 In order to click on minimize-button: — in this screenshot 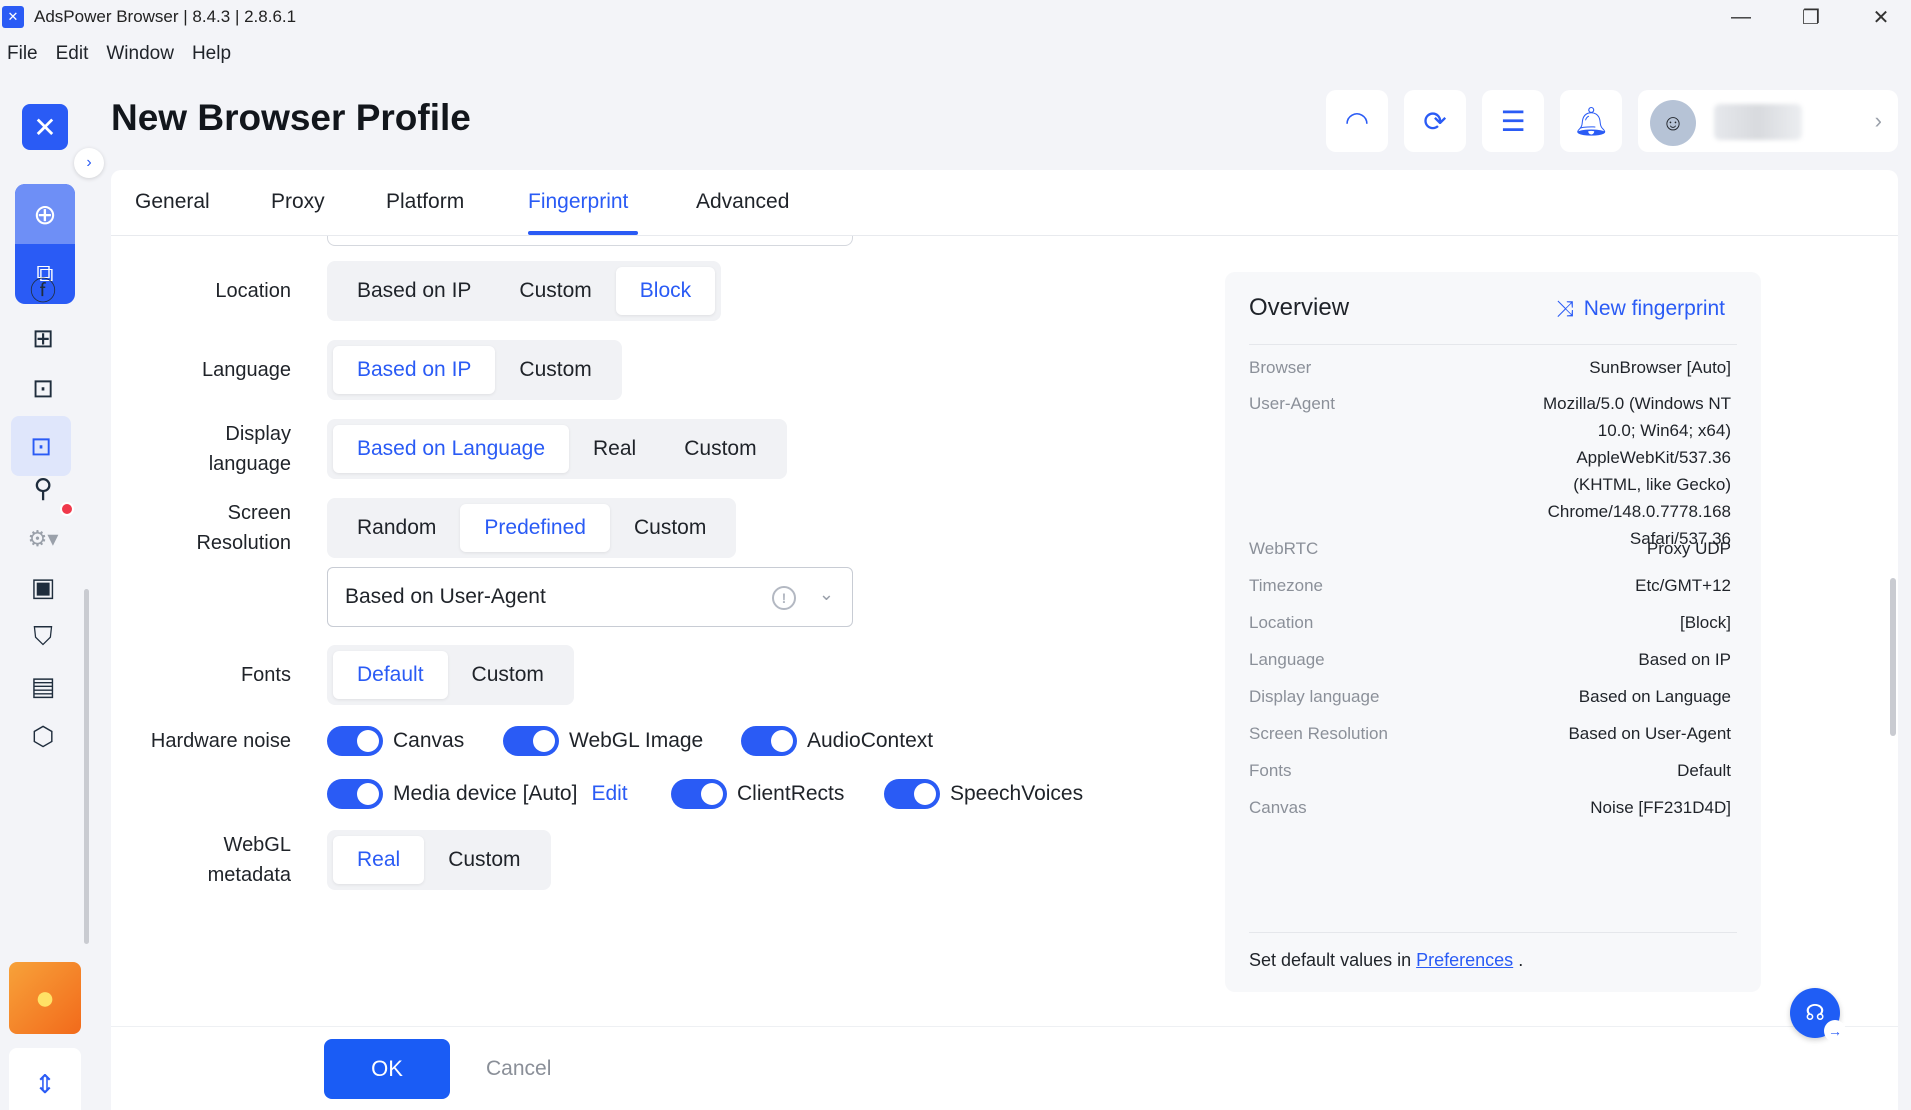, I will do `click(1741, 17)`.